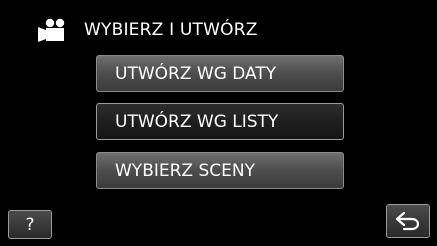 The height and width of the screenshot is (246, 437). Describe the element at coordinates (51, 30) in the screenshot. I see `video-camera-icon` at that location.